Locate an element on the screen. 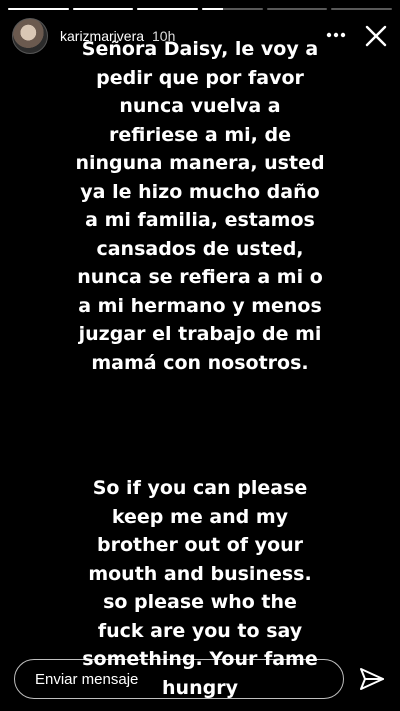  send-icon is located at coordinates (372, 679).